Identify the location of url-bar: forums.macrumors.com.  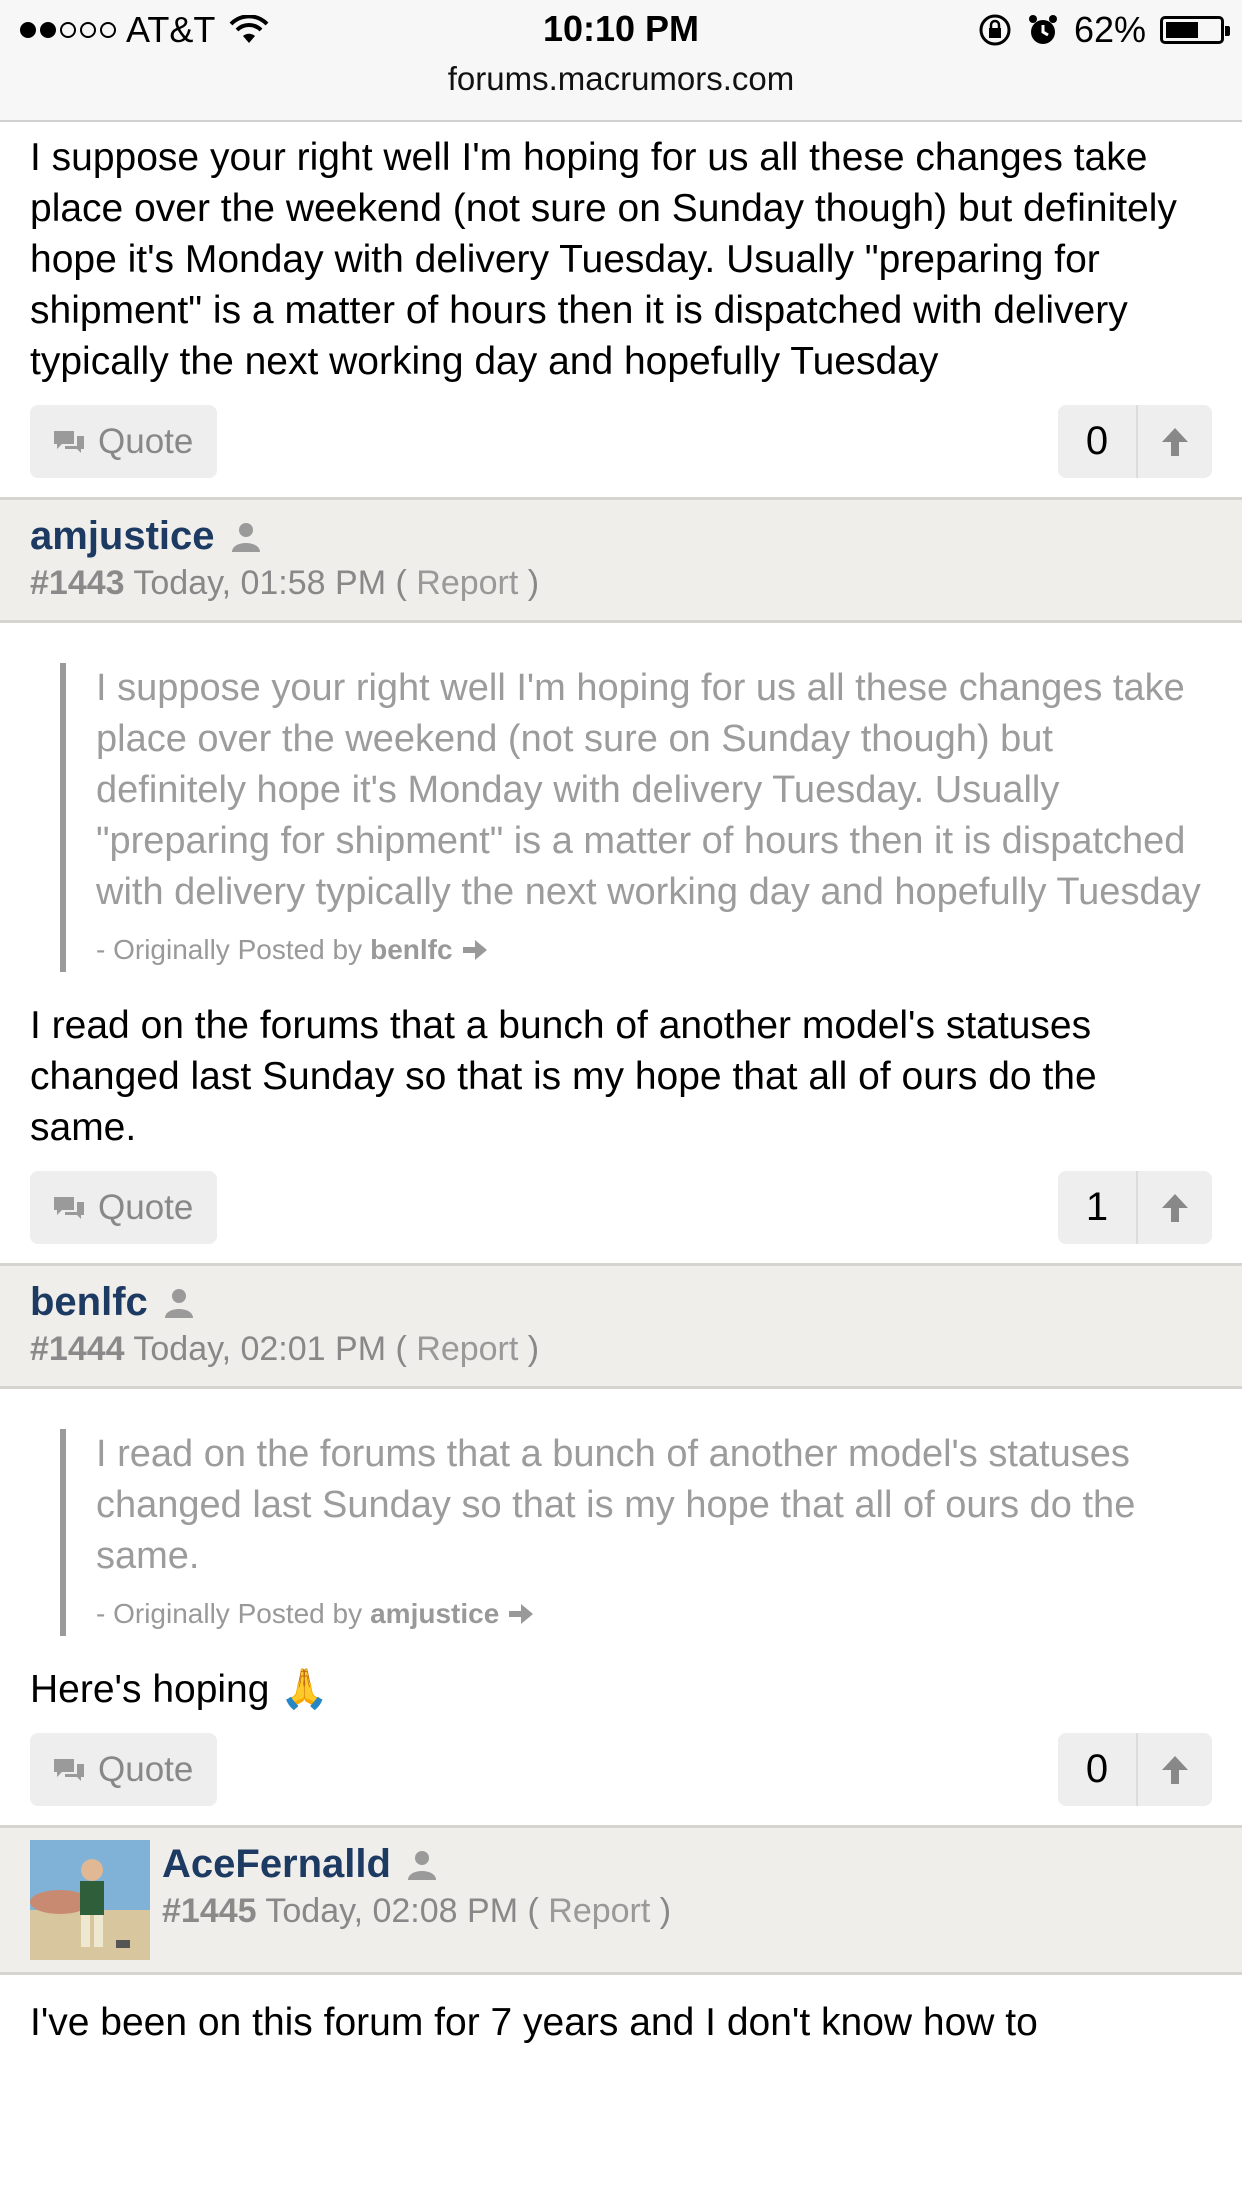
(621, 79).